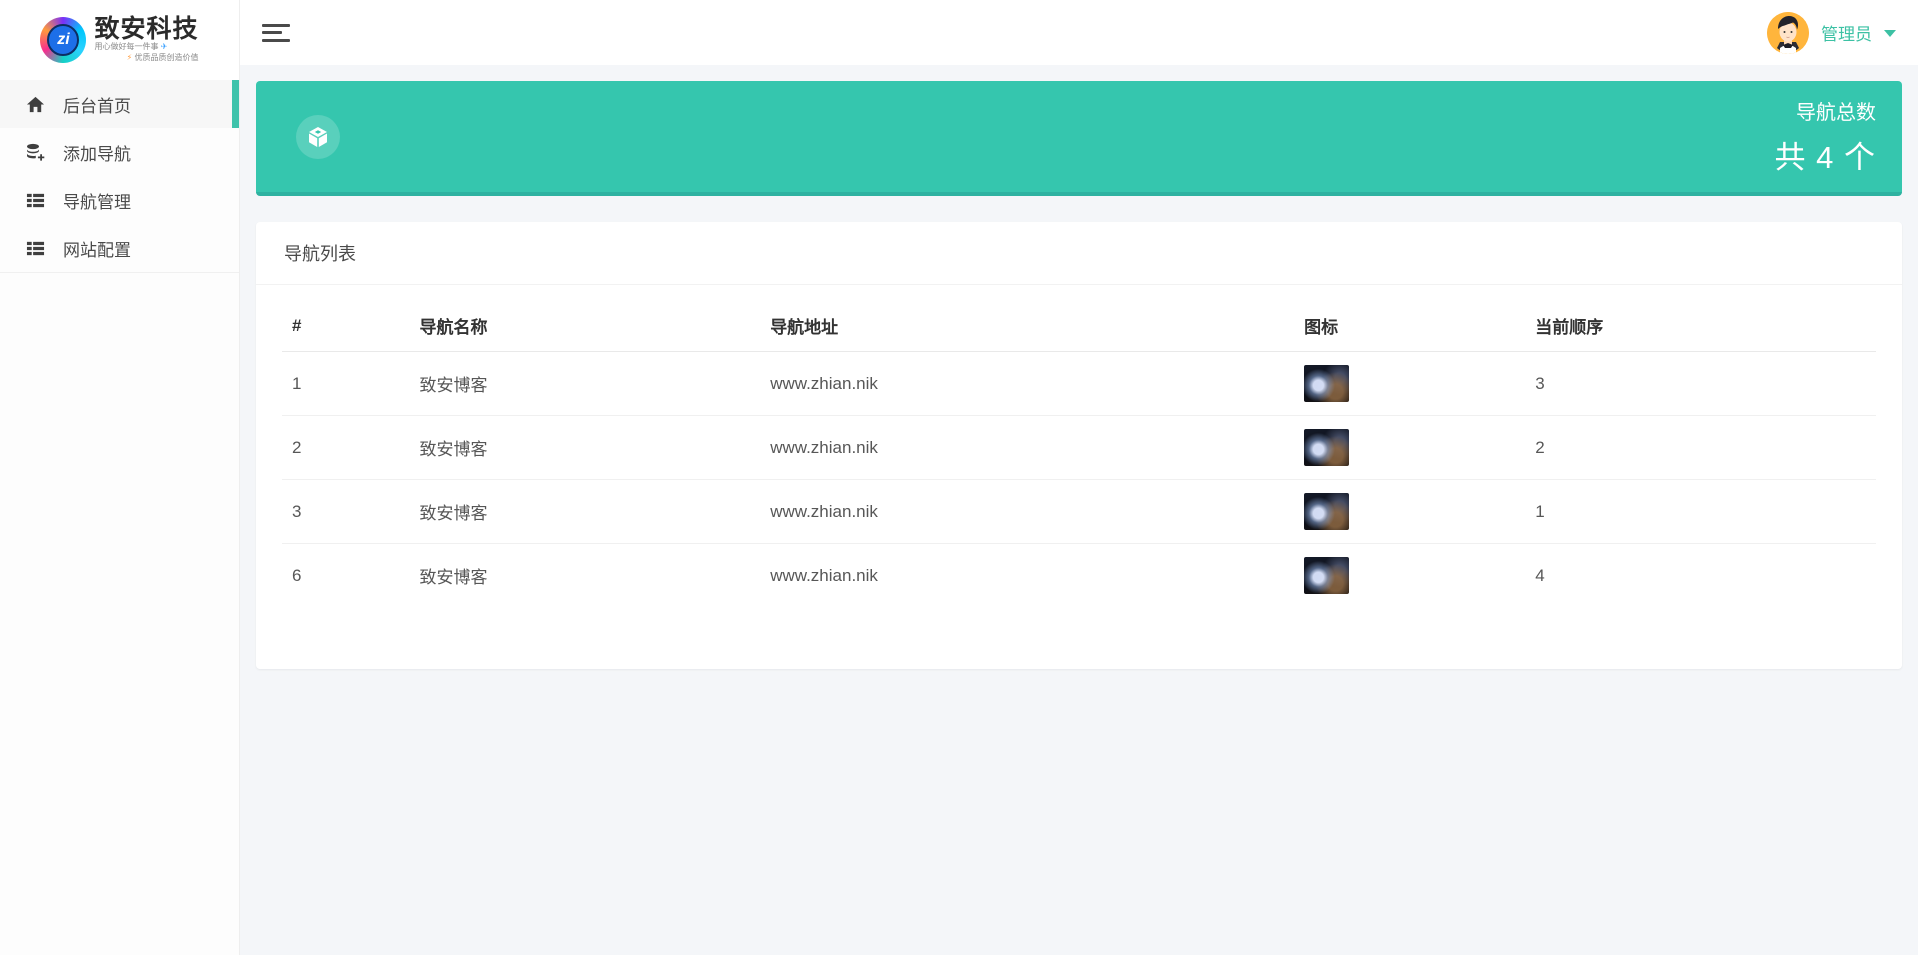 This screenshot has height=955, width=1918. Describe the element at coordinates (97, 250) in the screenshot. I see `sidebar-item-label: 网站配置` at that location.